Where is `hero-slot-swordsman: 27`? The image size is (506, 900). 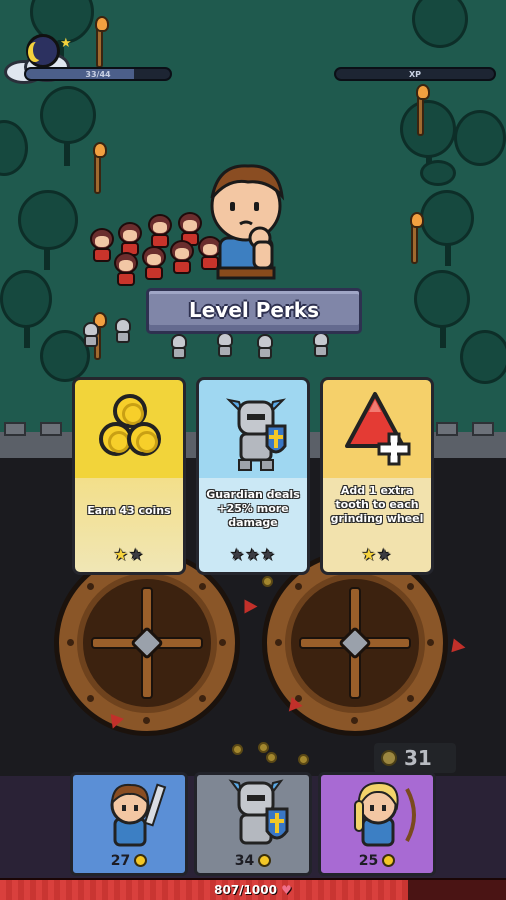
hero-slot-swordsman: 27 is located at coordinates (129, 824).